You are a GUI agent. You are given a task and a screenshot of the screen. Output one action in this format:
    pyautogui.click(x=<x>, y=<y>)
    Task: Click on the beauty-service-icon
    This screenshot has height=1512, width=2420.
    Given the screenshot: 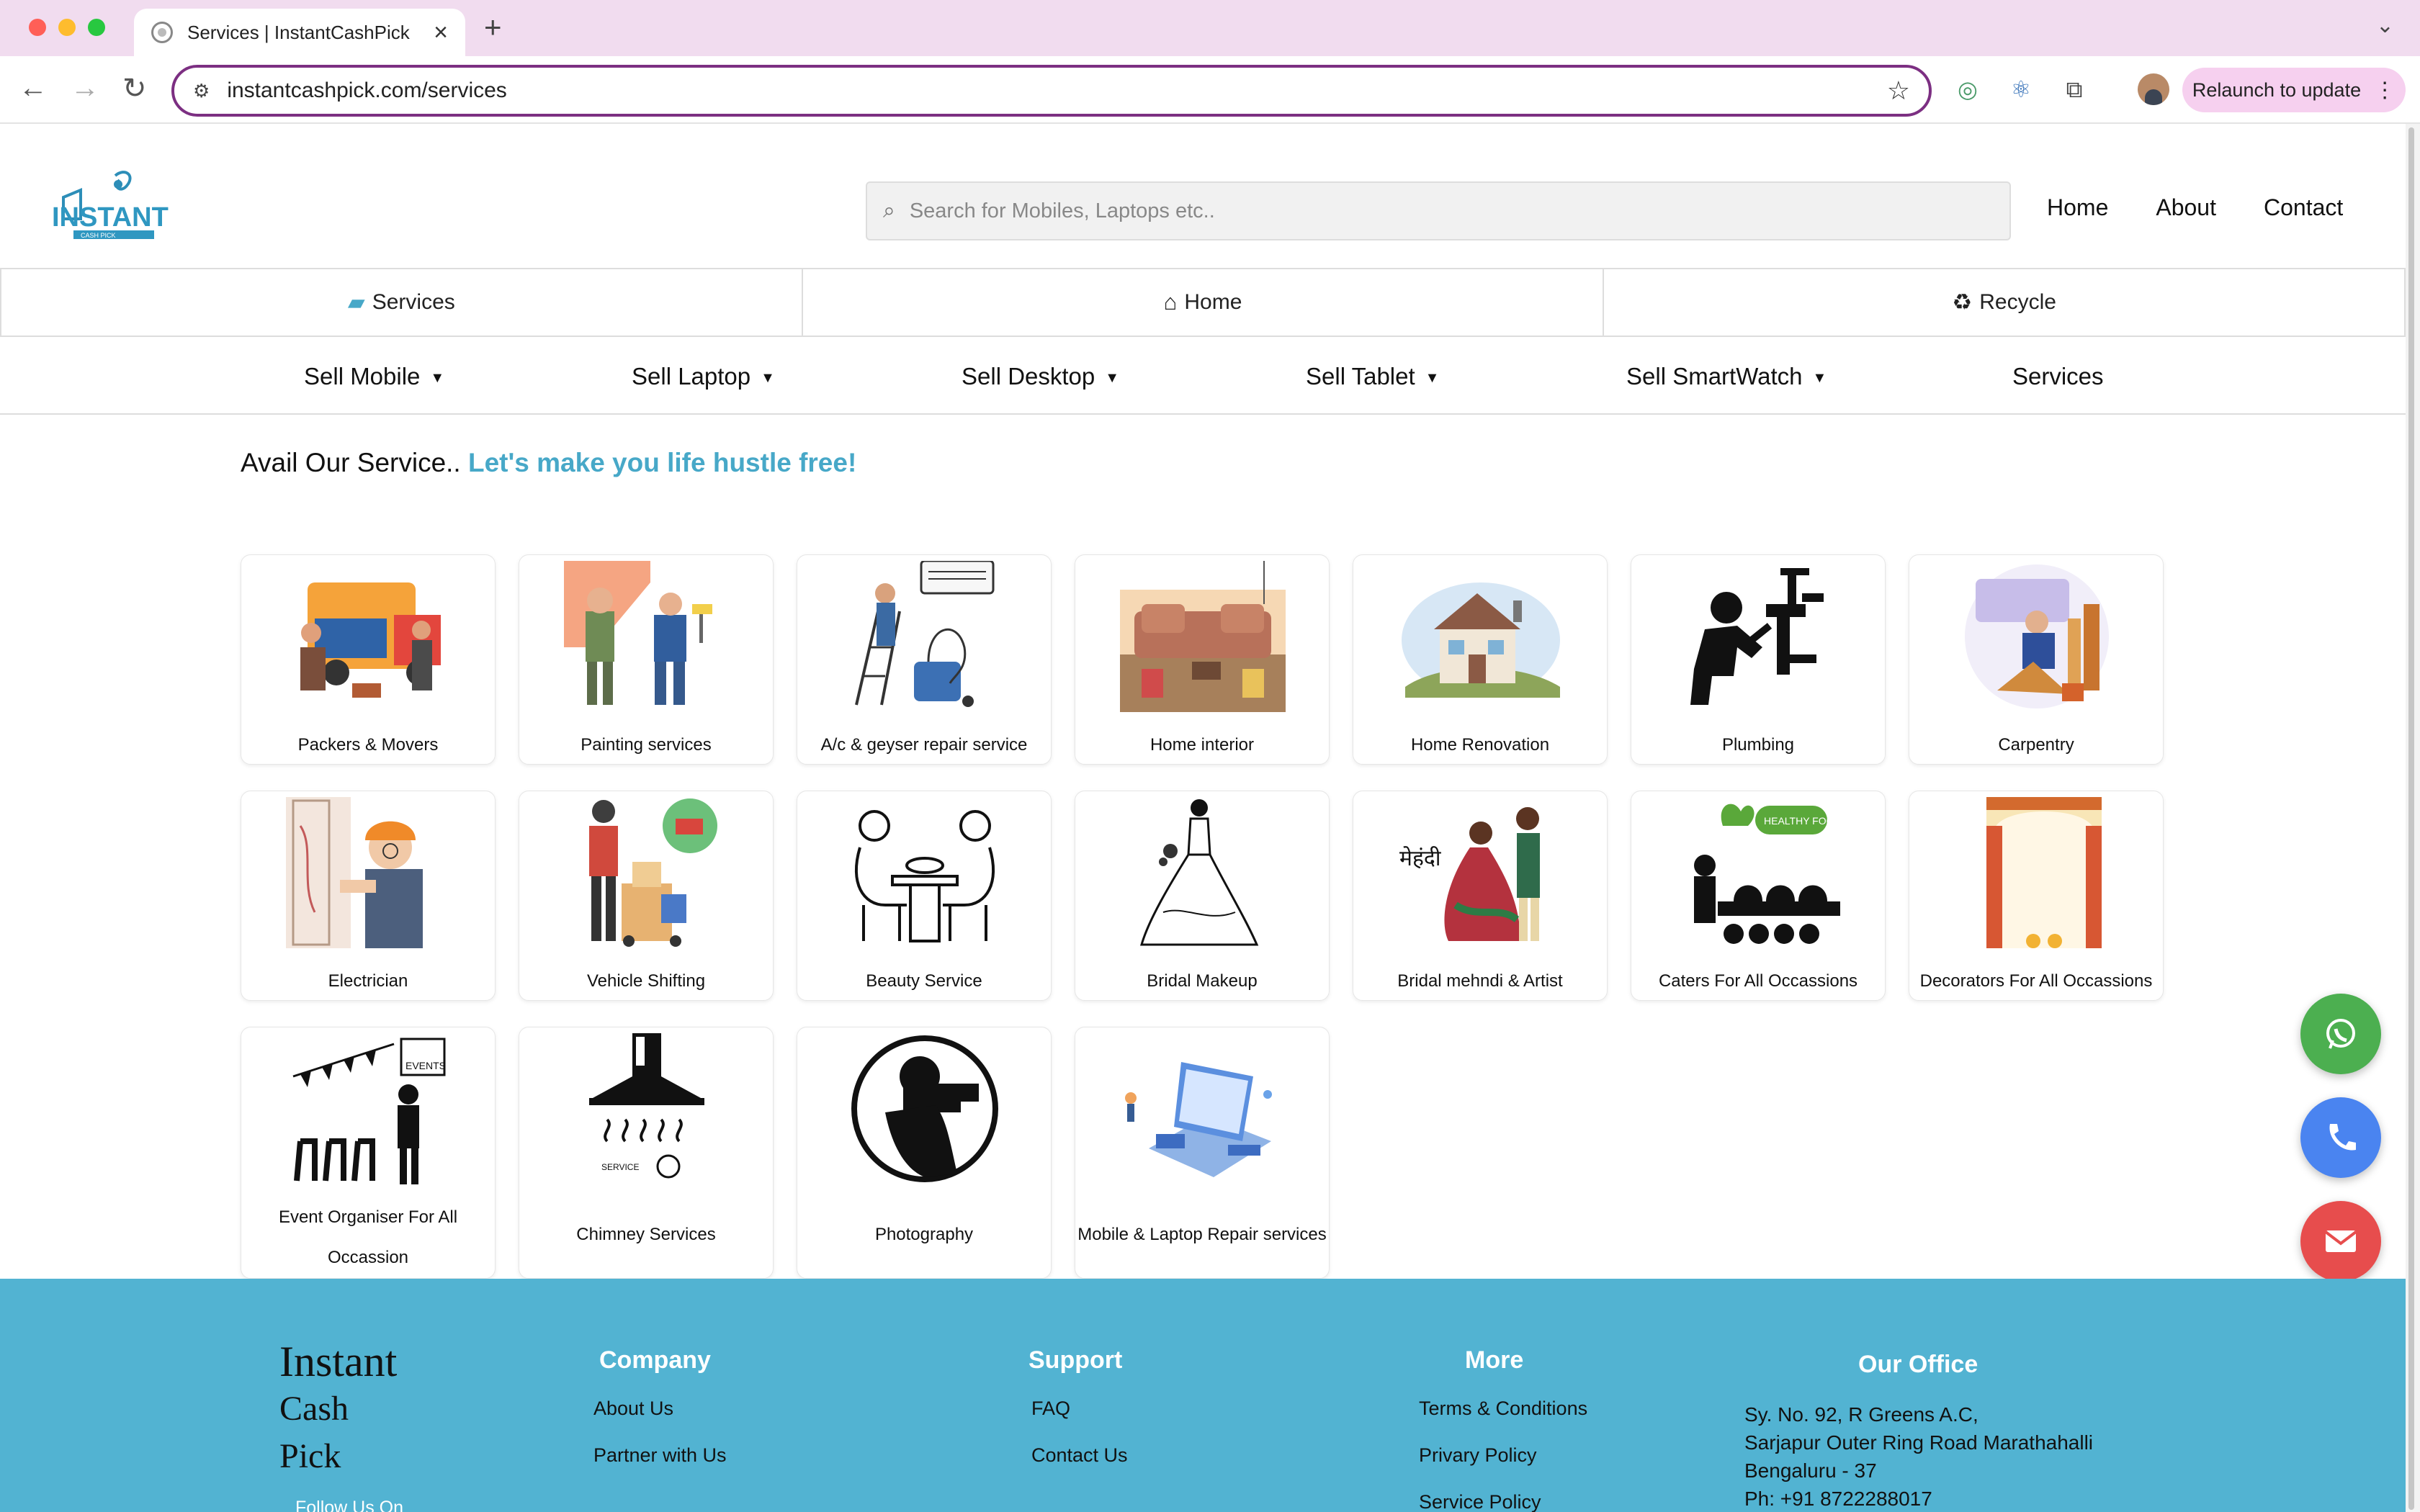 What is the action you would take?
    pyautogui.click(x=925, y=876)
    